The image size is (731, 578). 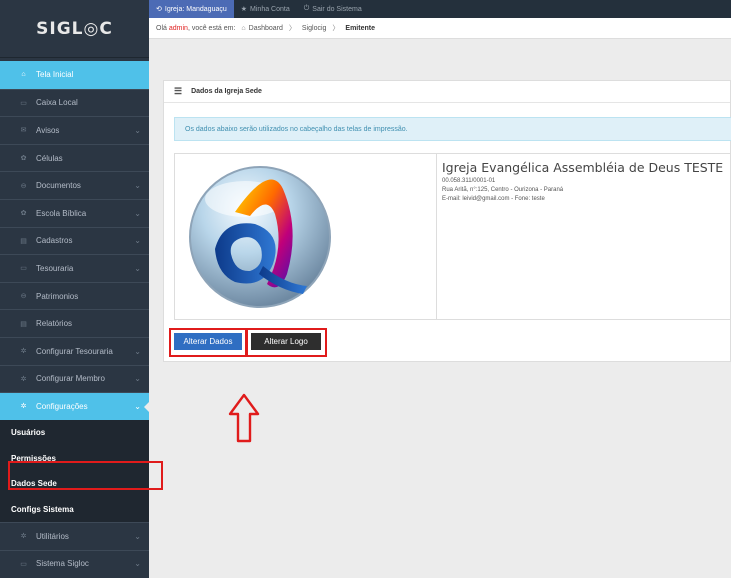 What do you see at coordinates (54, 241) in the screenshot?
I see `sidebar-item-label: Cadastros` at bounding box center [54, 241].